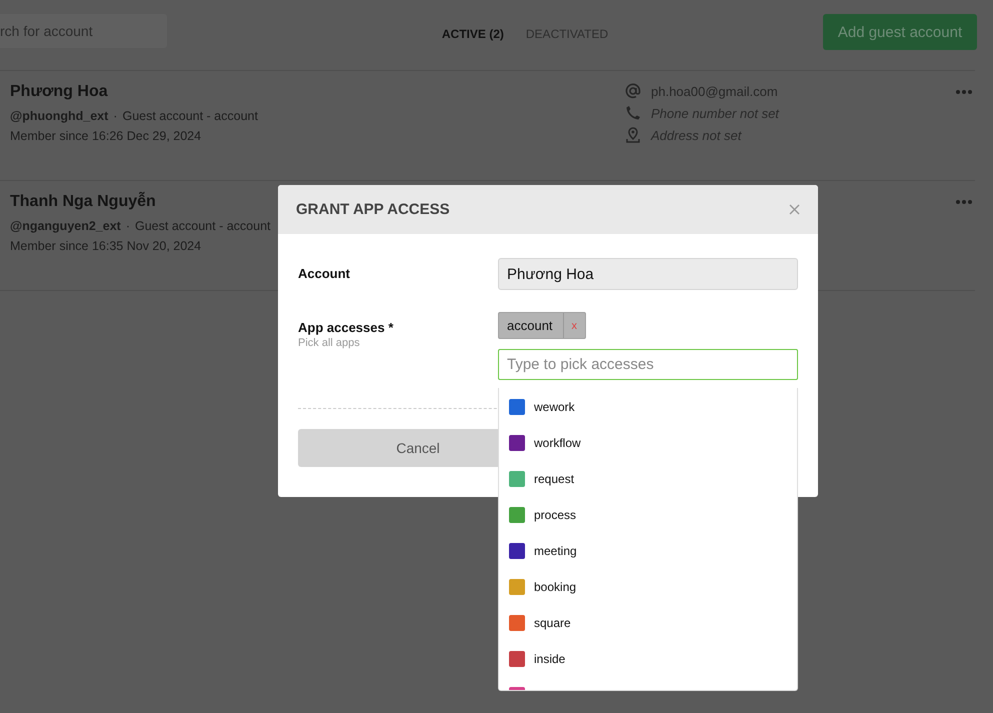 Image resolution: width=993 pixels, height=713 pixels. I want to click on field-hint: Pick all apps, so click(329, 343).